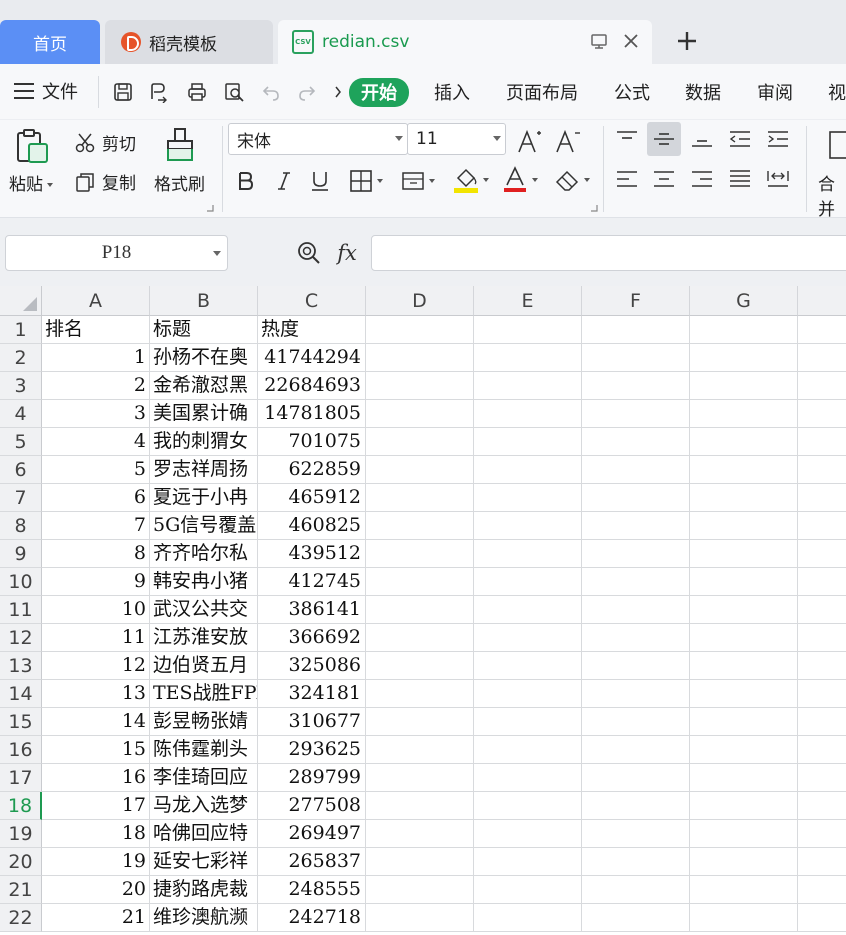 This screenshot has height=935, width=846. I want to click on cell: 439512, so click(312, 554).